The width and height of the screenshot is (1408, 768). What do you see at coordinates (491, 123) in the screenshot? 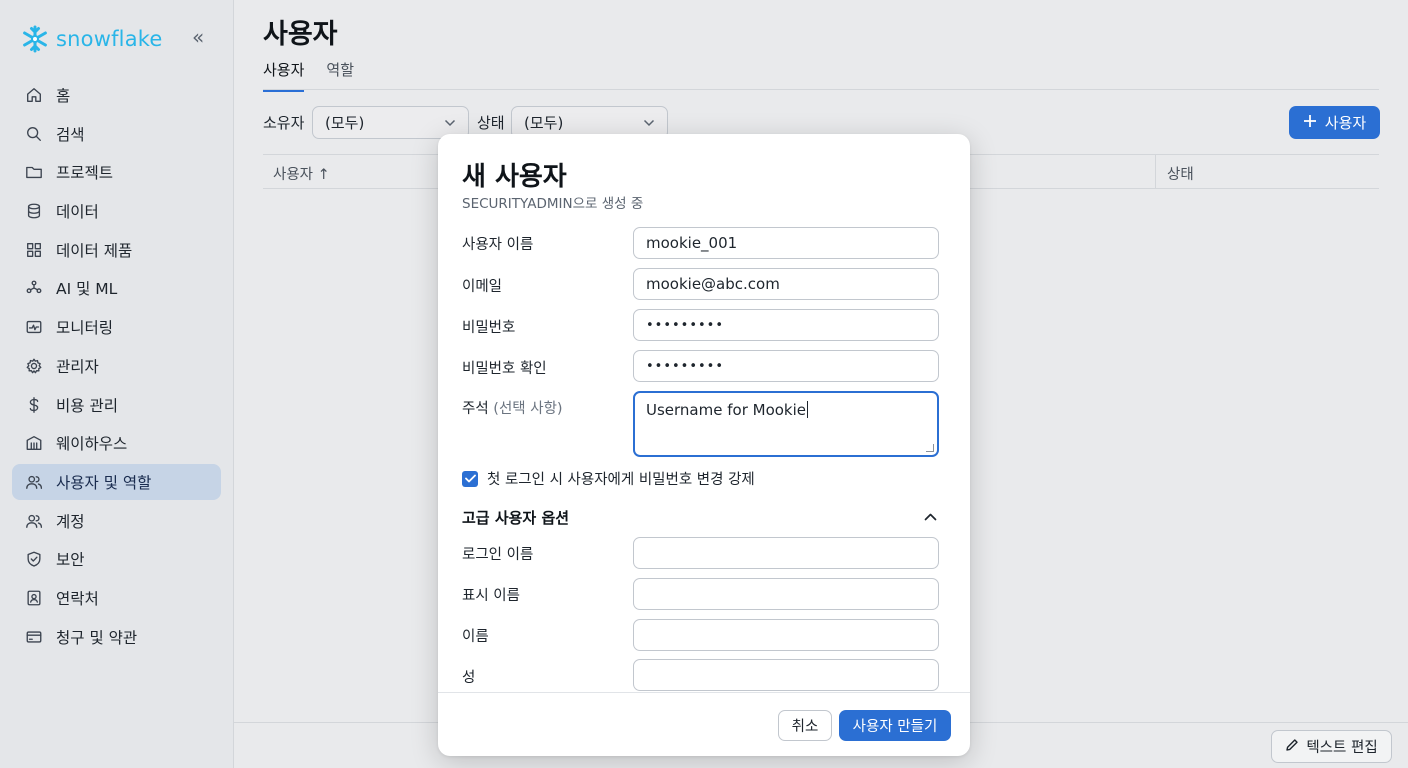
I see `status-filter-label: 상태` at bounding box center [491, 123].